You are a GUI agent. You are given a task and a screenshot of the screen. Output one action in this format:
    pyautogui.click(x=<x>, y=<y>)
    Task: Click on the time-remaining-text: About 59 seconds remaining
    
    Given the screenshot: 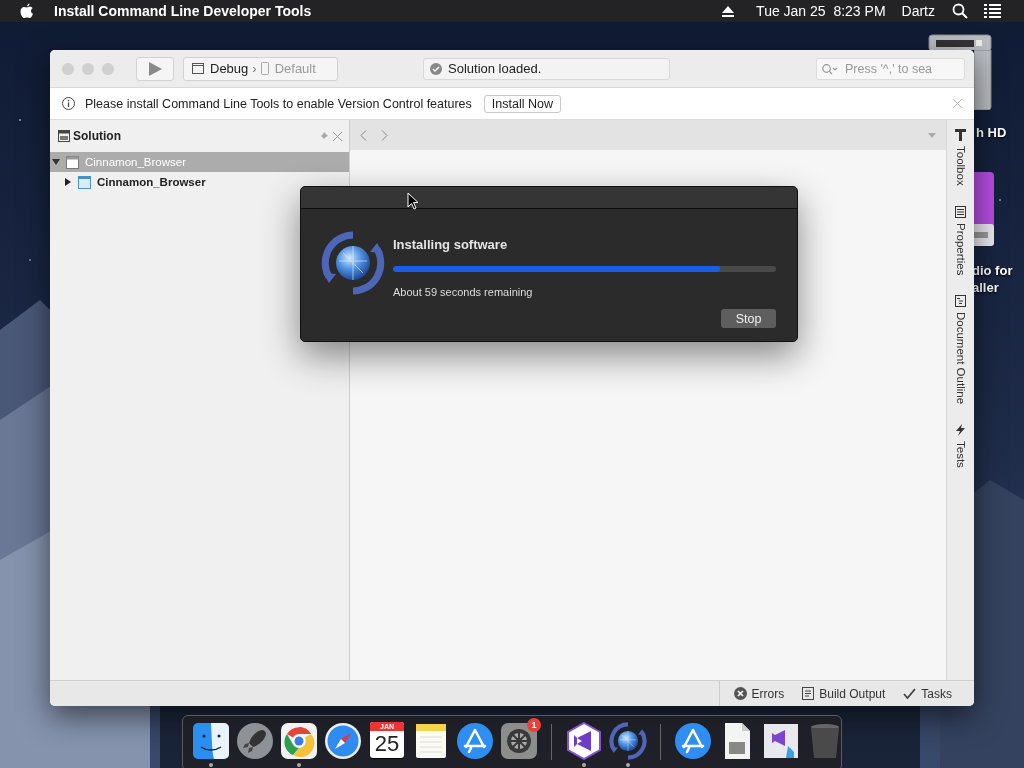 What is the action you would take?
    pyautogui.click(x=463, y=292)
    